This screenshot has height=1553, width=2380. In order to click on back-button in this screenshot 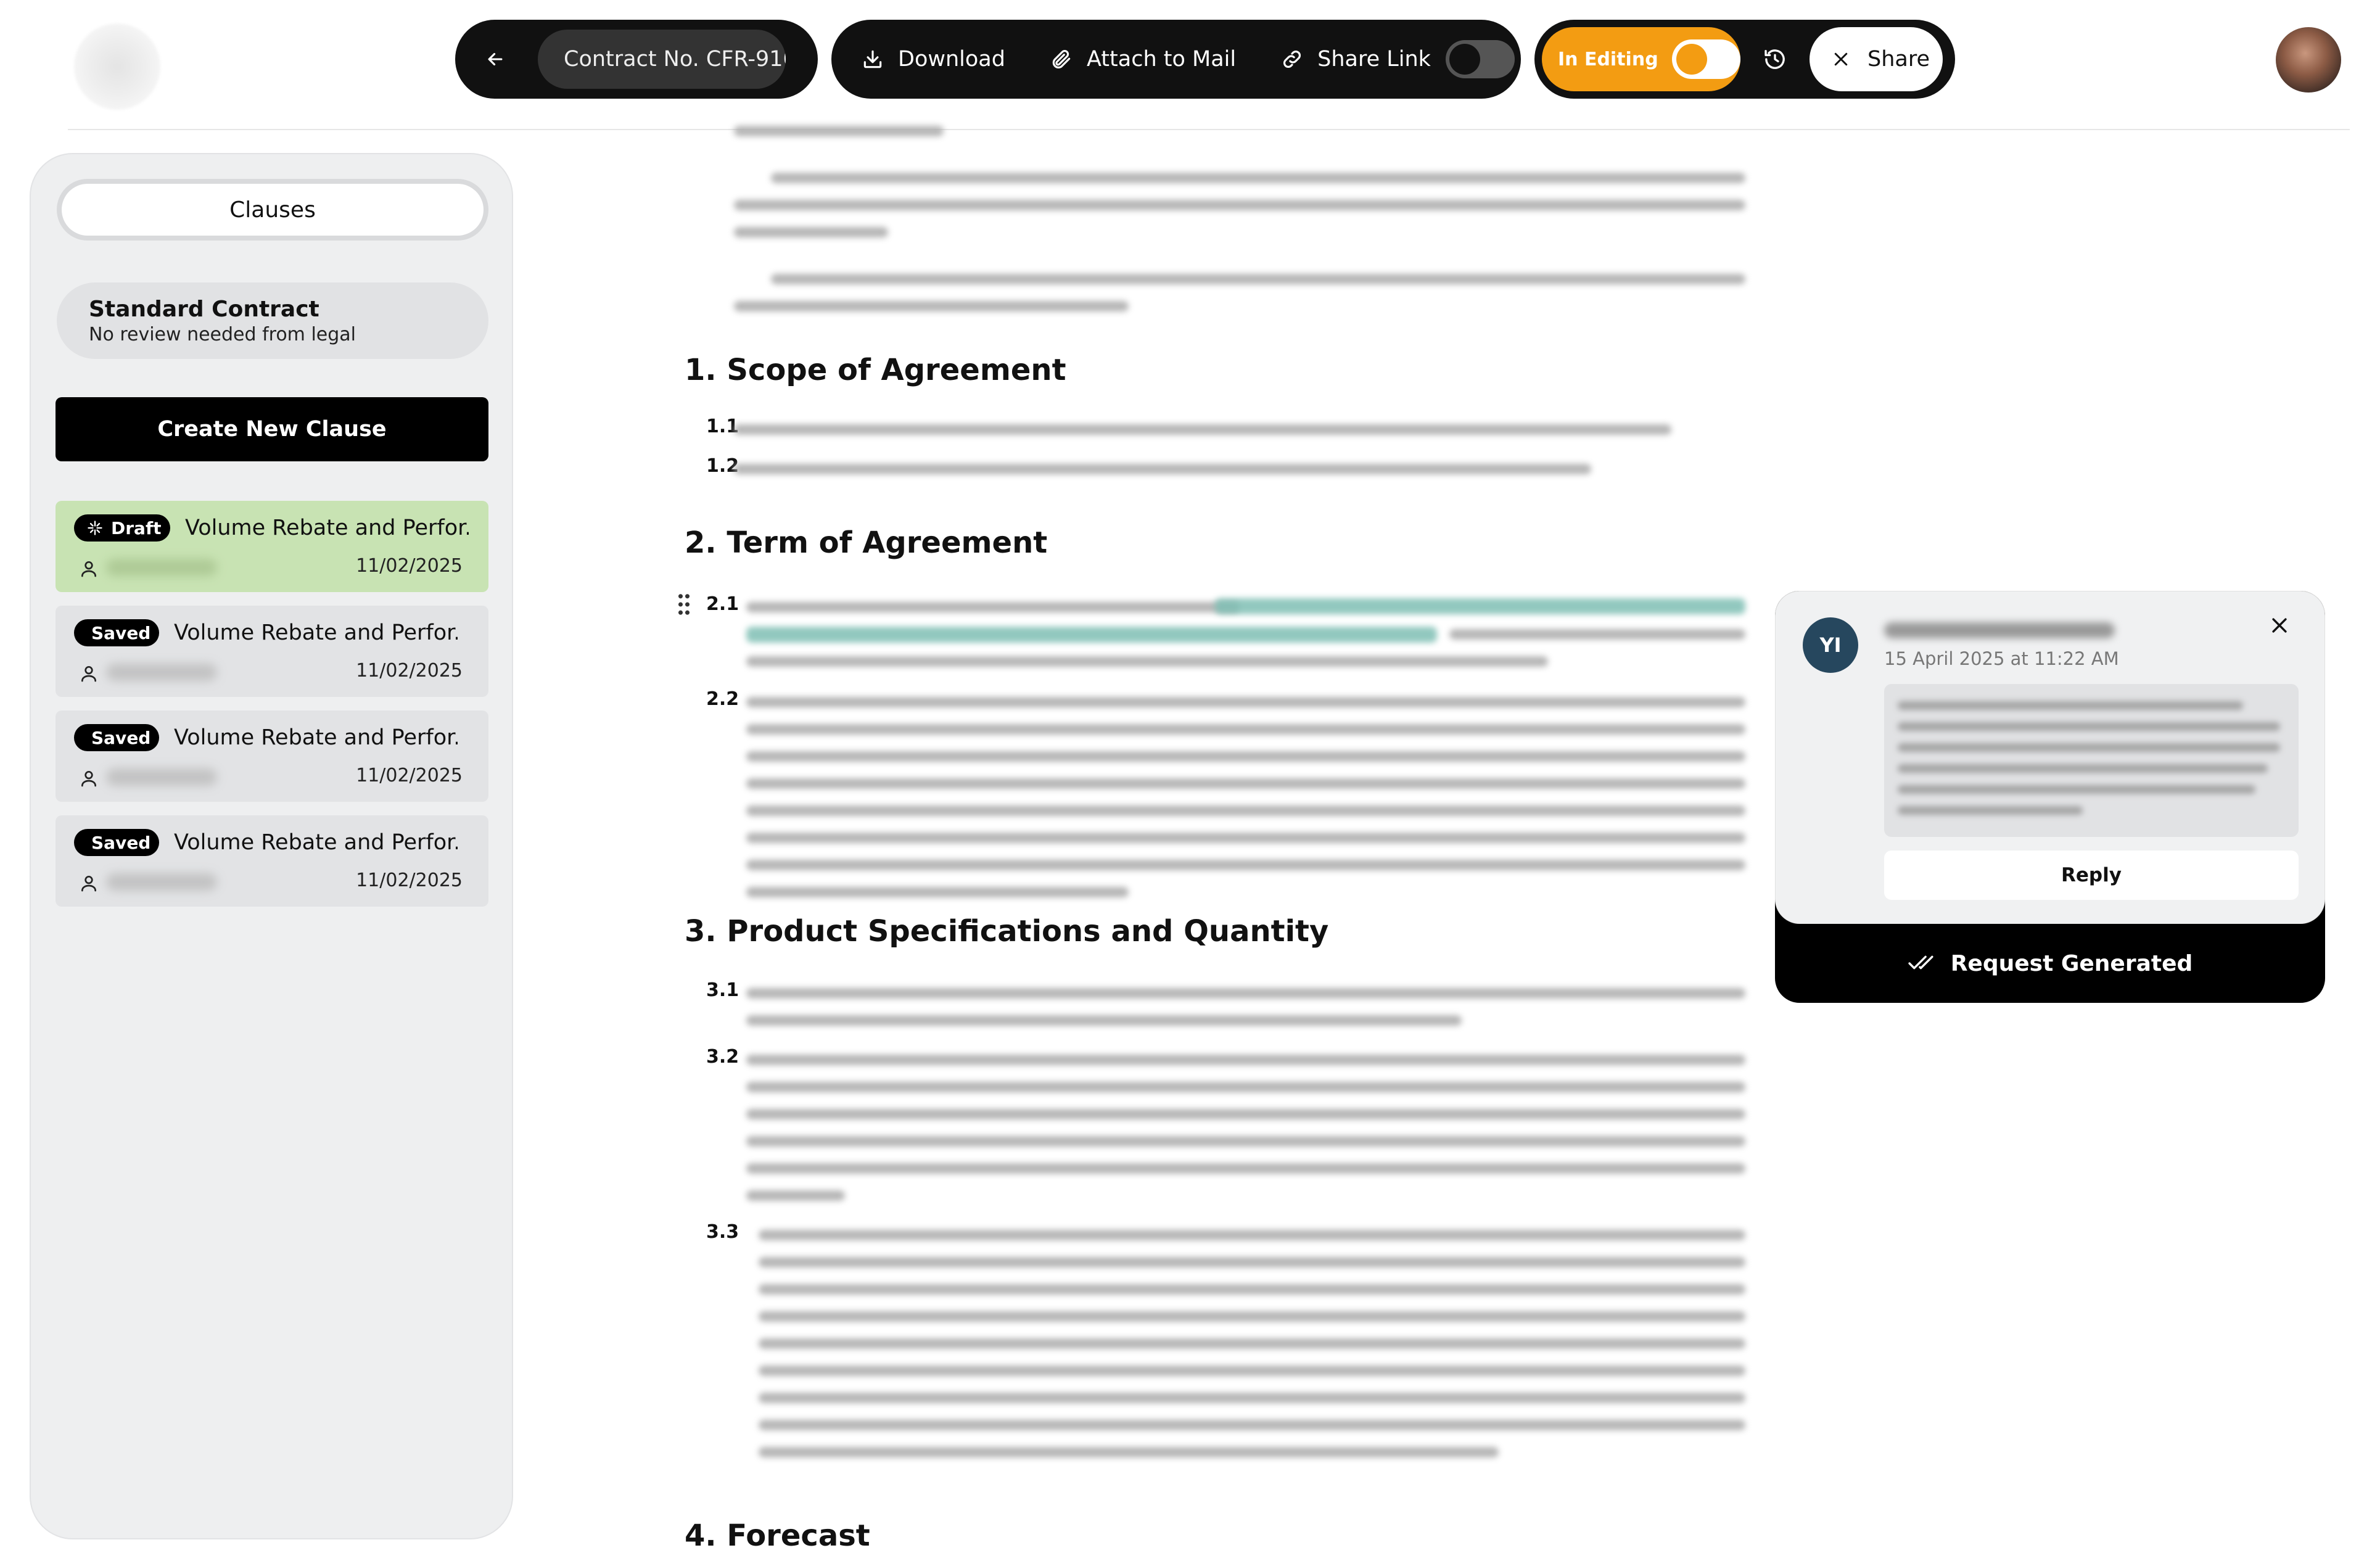, I will do `click(495, 60)`.